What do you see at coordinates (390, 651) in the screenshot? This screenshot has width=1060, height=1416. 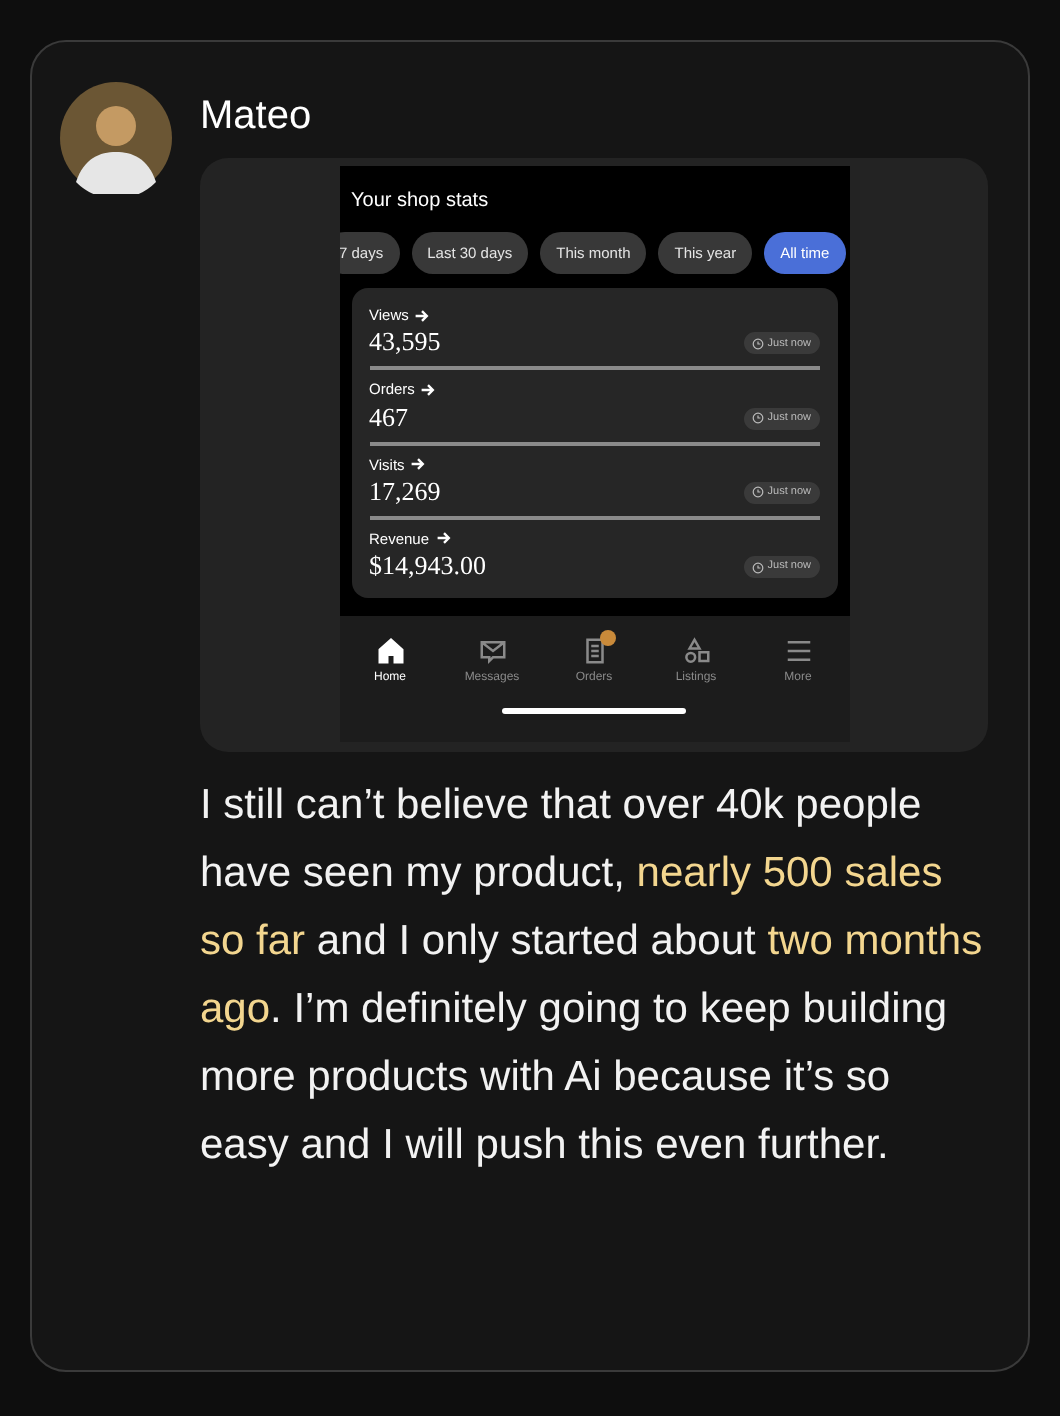 I see `home-icon` at bounding box center [390, 651].